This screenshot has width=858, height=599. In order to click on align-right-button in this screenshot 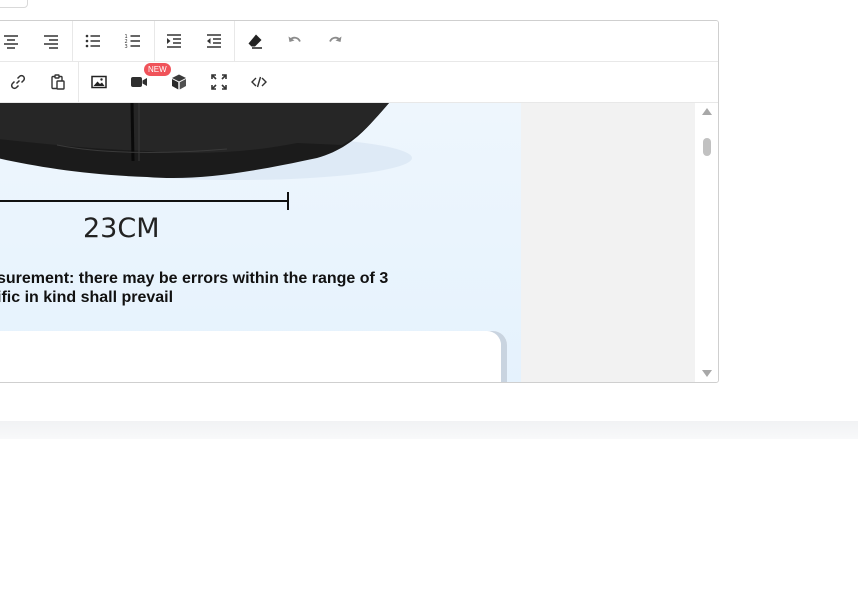, I will do `click(51, 41)`.